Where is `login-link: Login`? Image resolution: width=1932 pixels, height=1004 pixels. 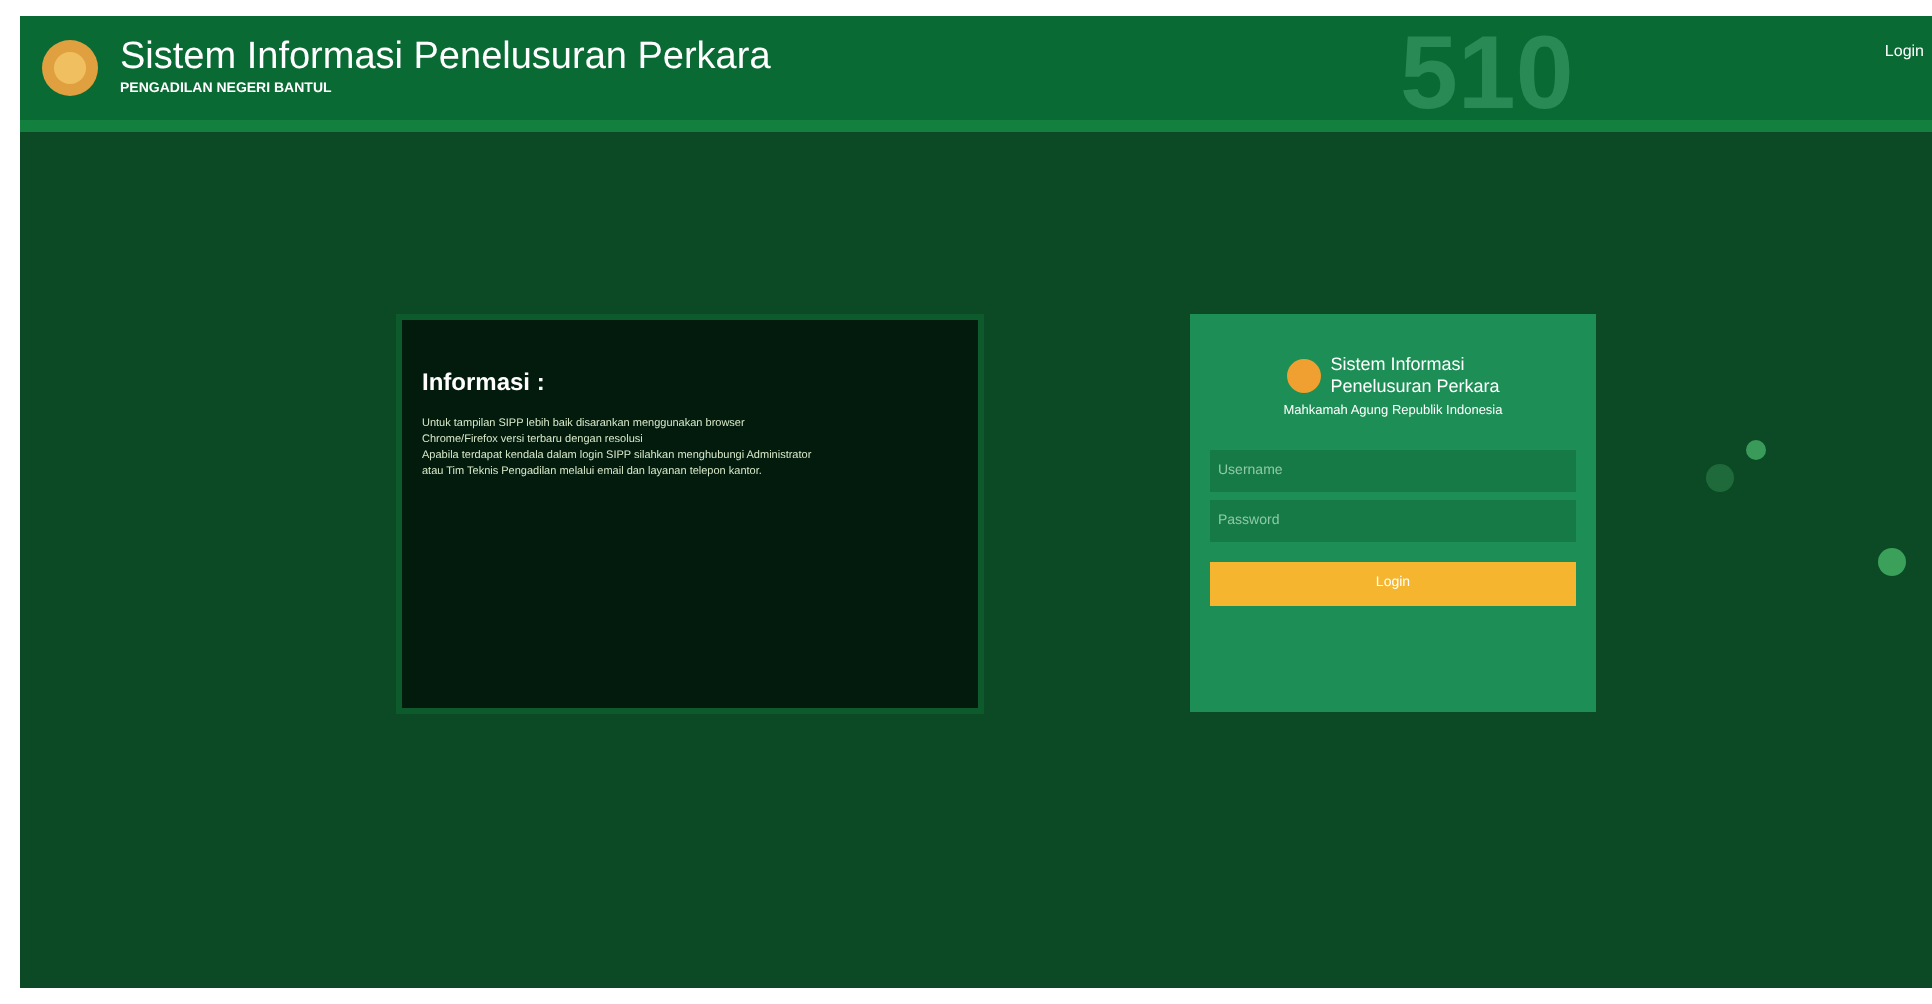
login-link: Login is located at coordinates (1904, 52).